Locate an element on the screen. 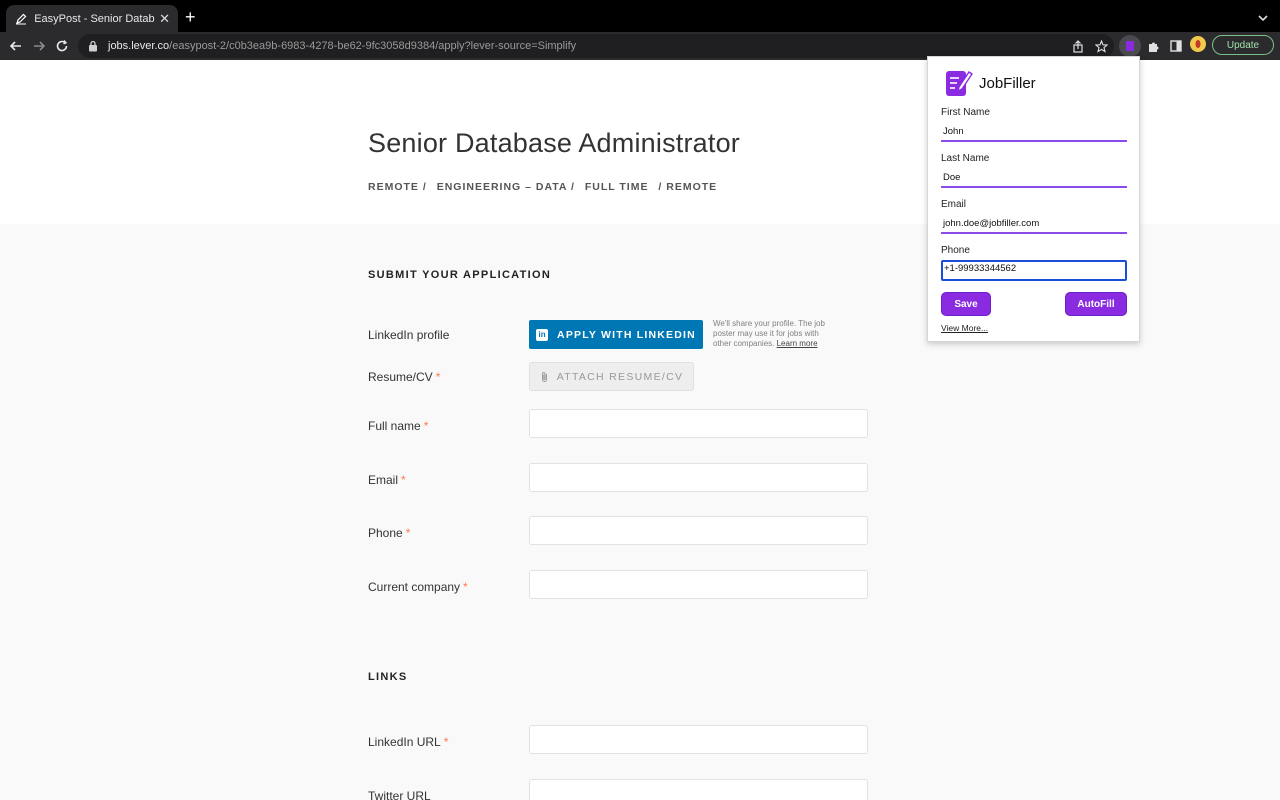 The image size is (1280, 800). email-input is located at coordinates (698, 477).